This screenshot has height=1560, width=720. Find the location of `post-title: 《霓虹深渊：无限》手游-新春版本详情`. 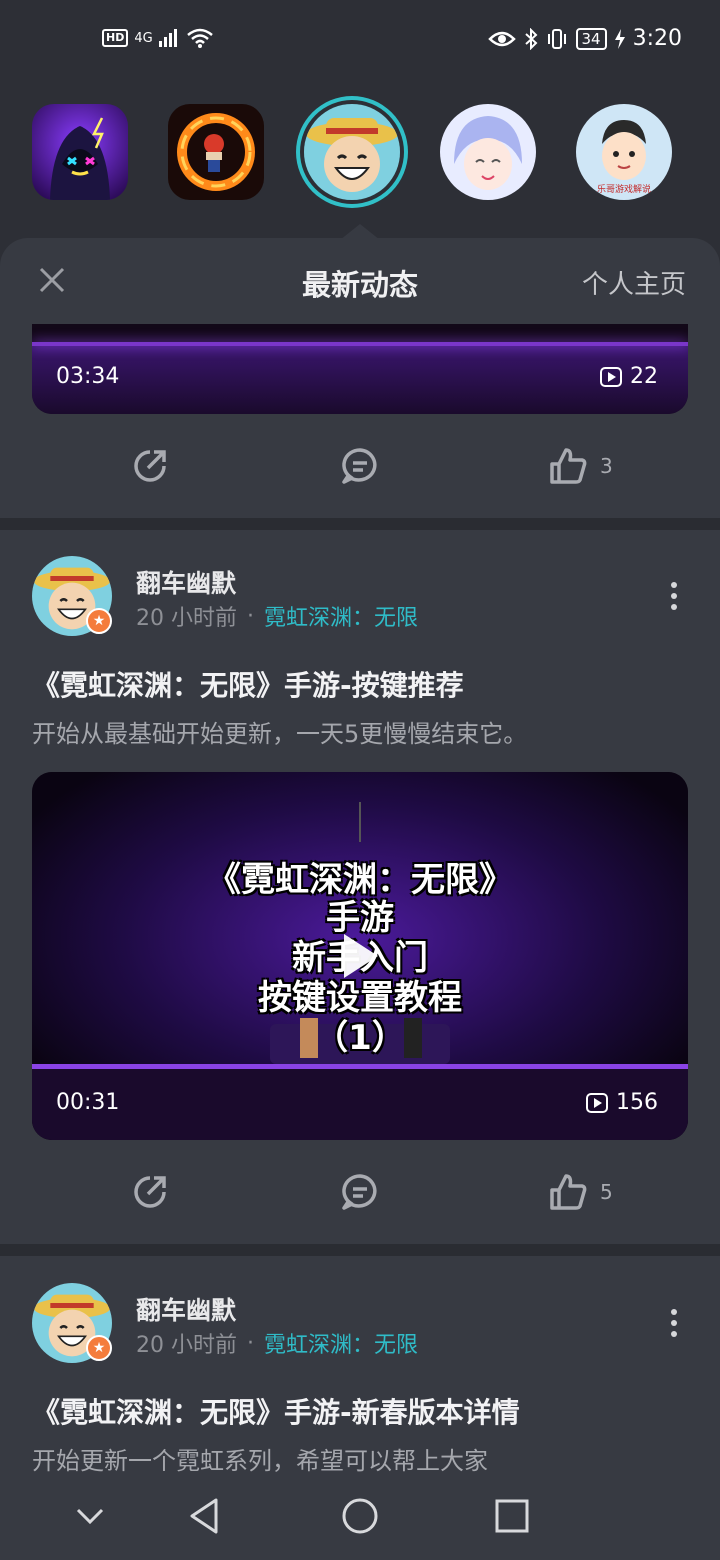

post-title: 《霓虹深渊：无限》手游-新春版本详情 is located at coordinates (276, 1411).